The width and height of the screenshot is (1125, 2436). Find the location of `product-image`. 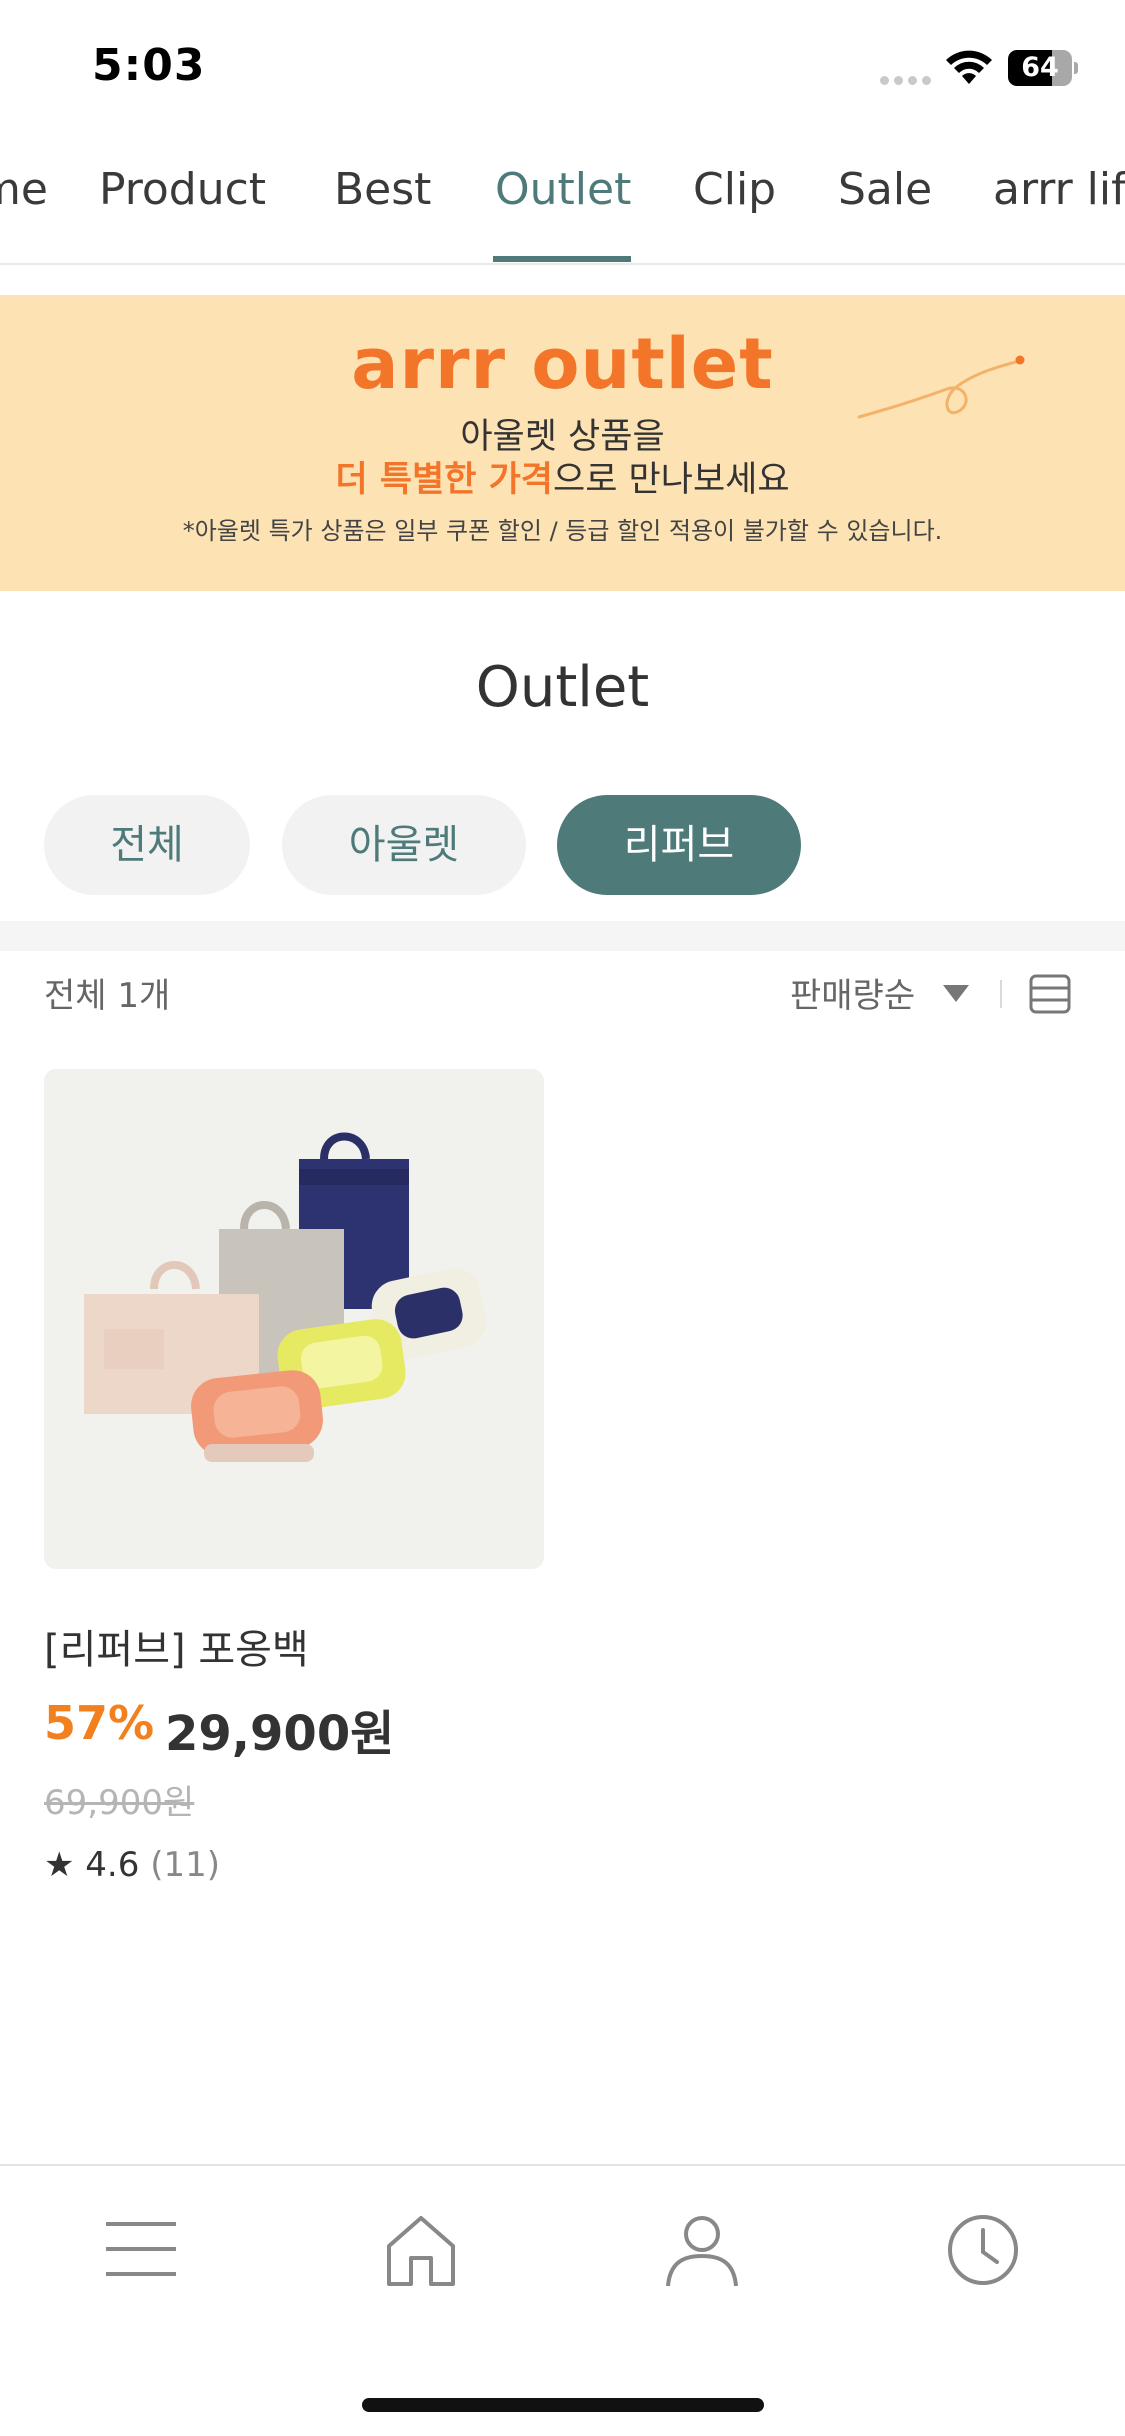

product-image is located at coordinates (294, 1319).